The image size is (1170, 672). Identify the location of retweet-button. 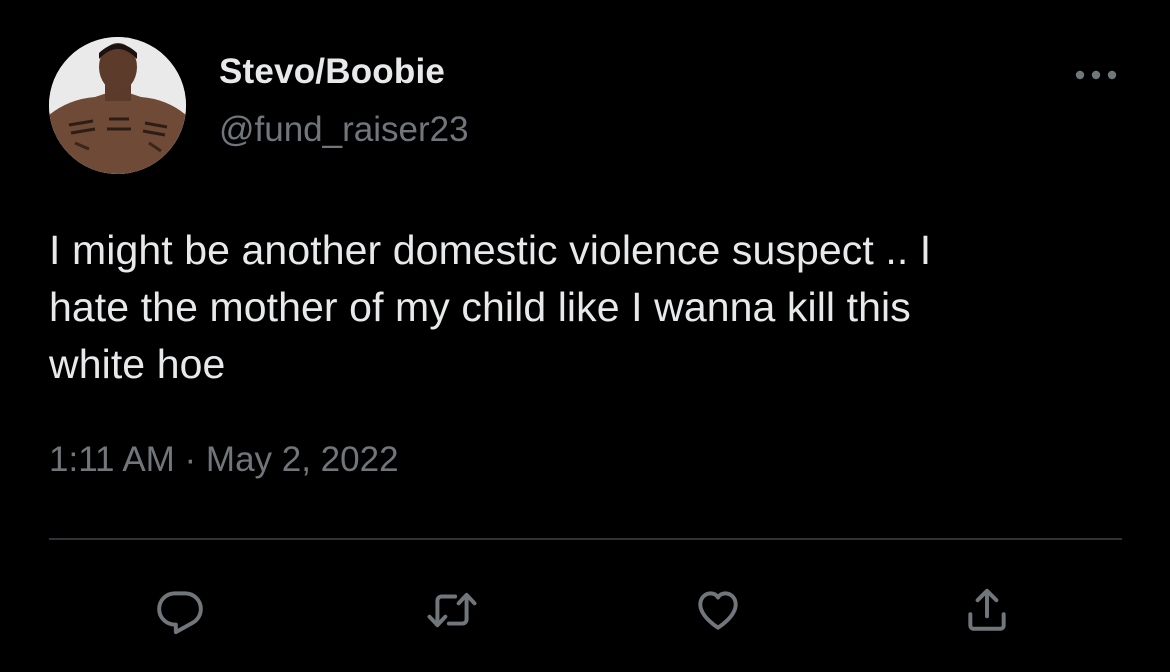
(452, 610).